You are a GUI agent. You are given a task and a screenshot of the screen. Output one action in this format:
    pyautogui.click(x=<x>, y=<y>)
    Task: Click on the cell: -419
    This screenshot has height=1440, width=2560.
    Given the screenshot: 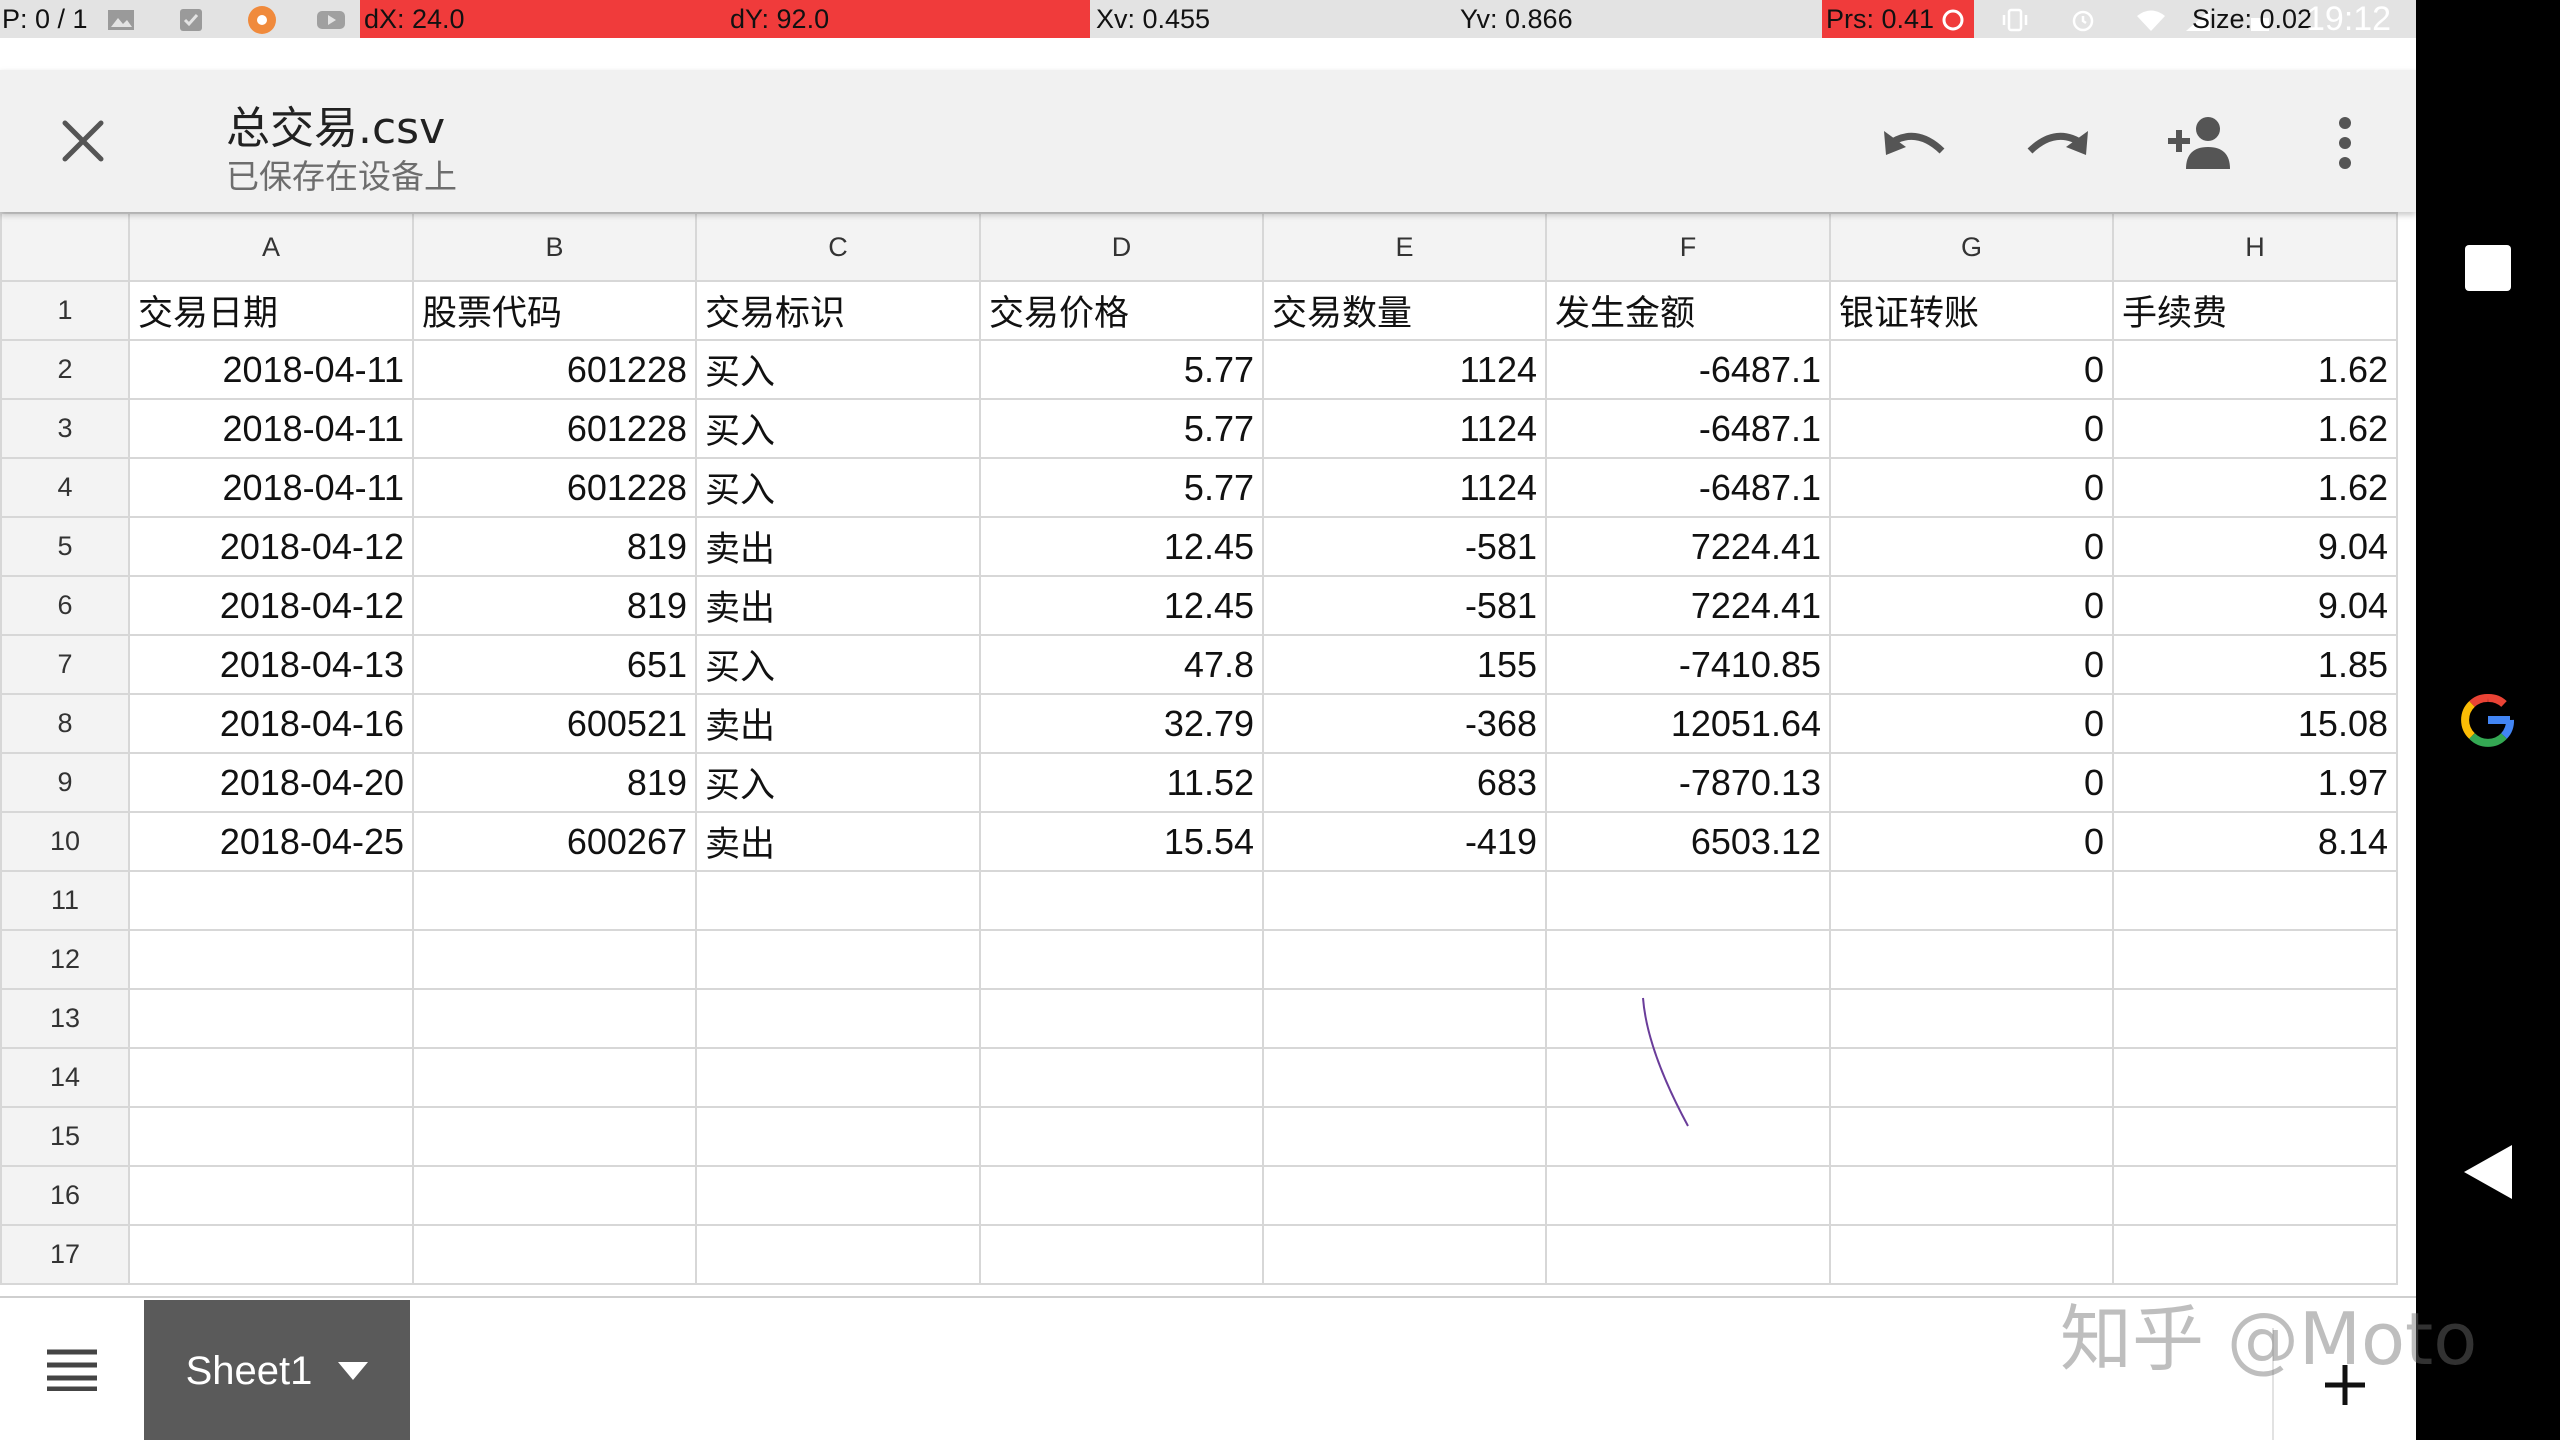 What is the action you would take?
    pyautogui.click(x=1404, y=841)
    